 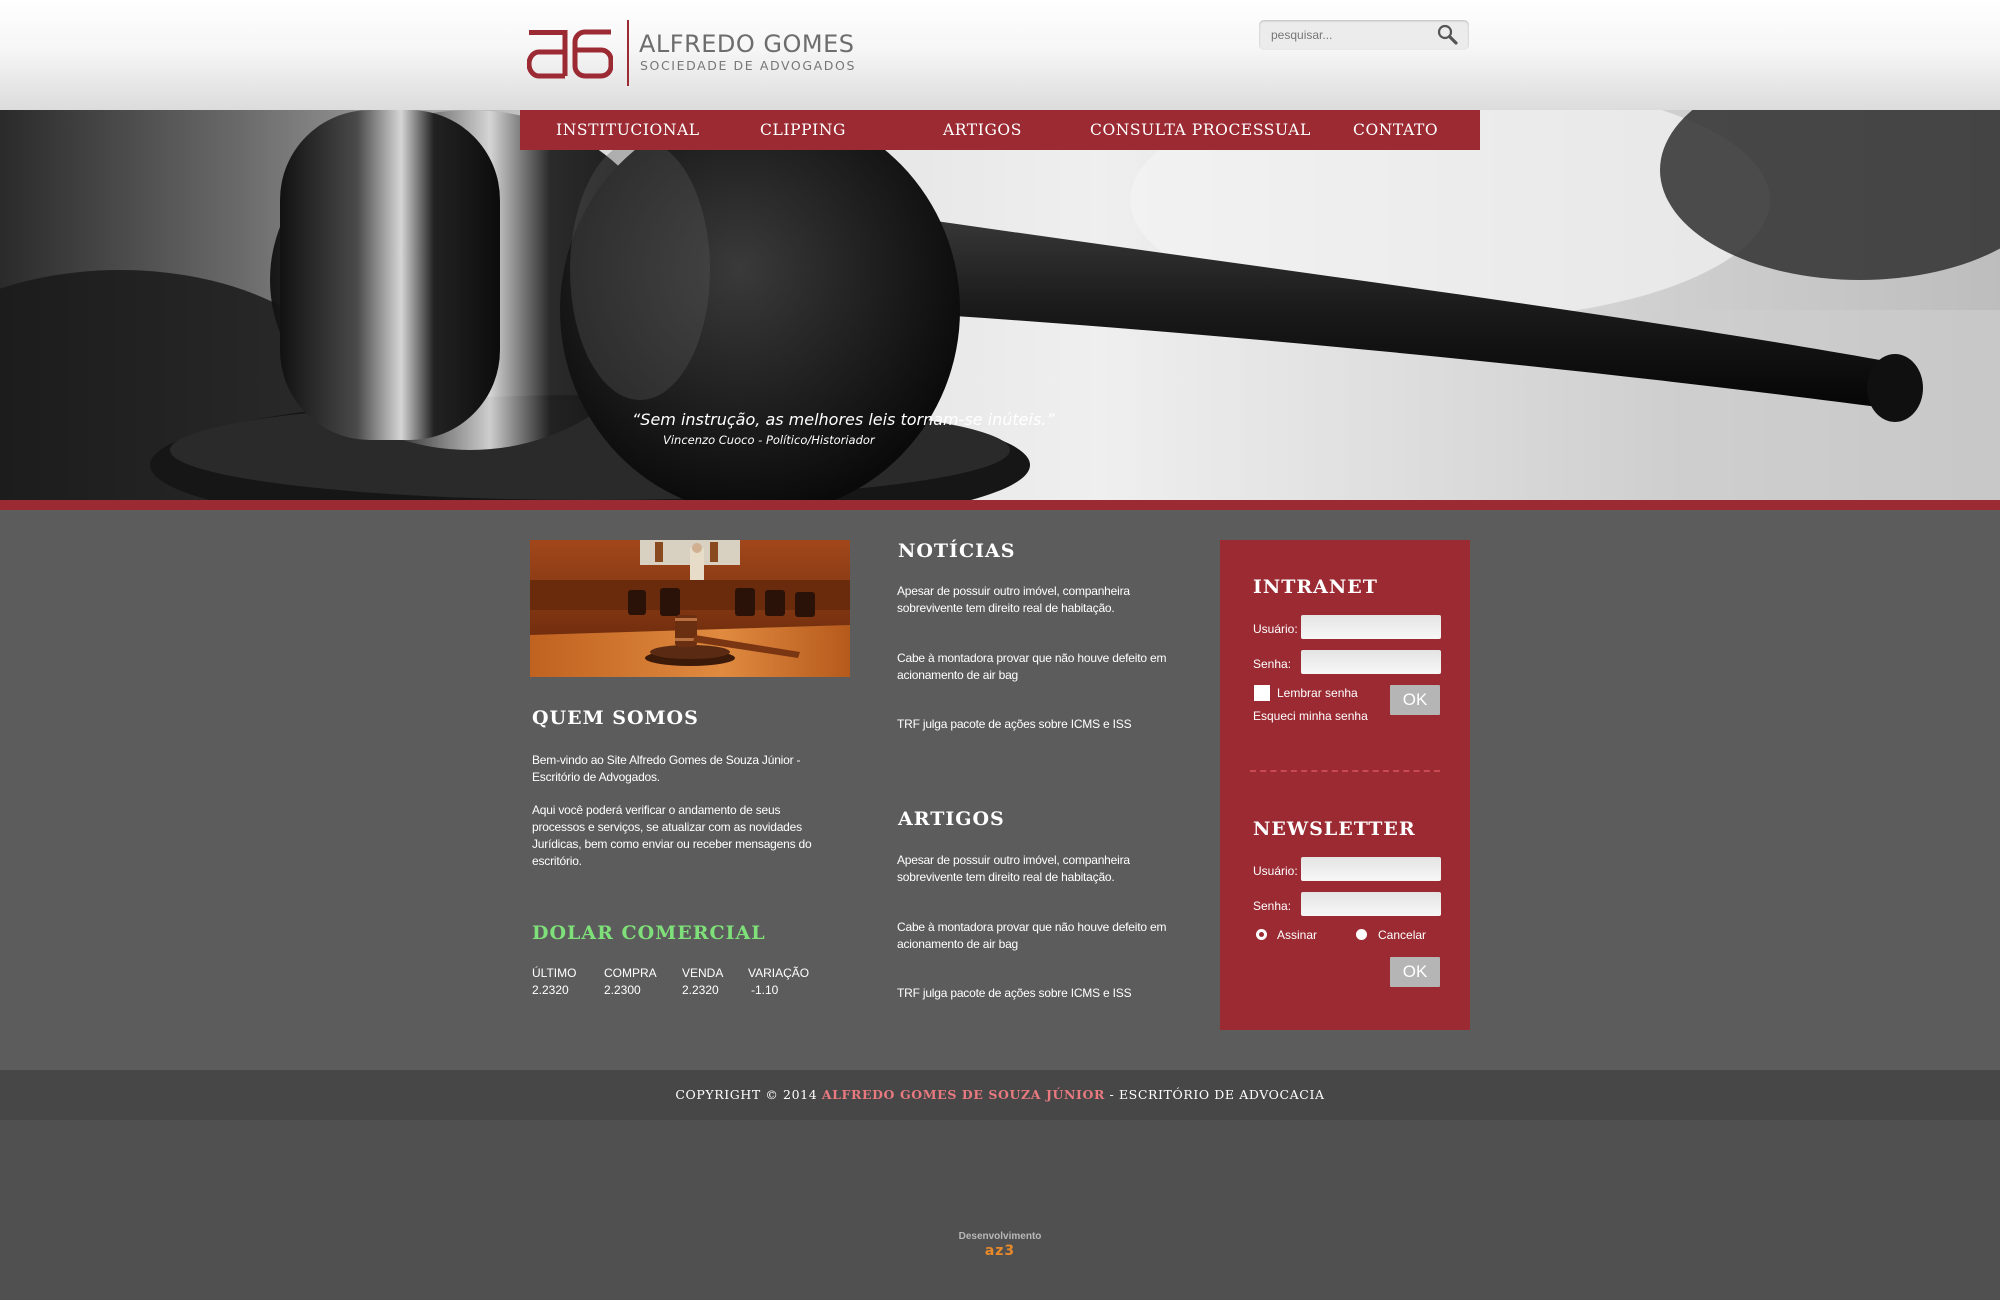 What do you see at coordinates (957, 551) in the screenshot?
I see `news-title: NOTÍCIAS` at bounding box center [957, 551].